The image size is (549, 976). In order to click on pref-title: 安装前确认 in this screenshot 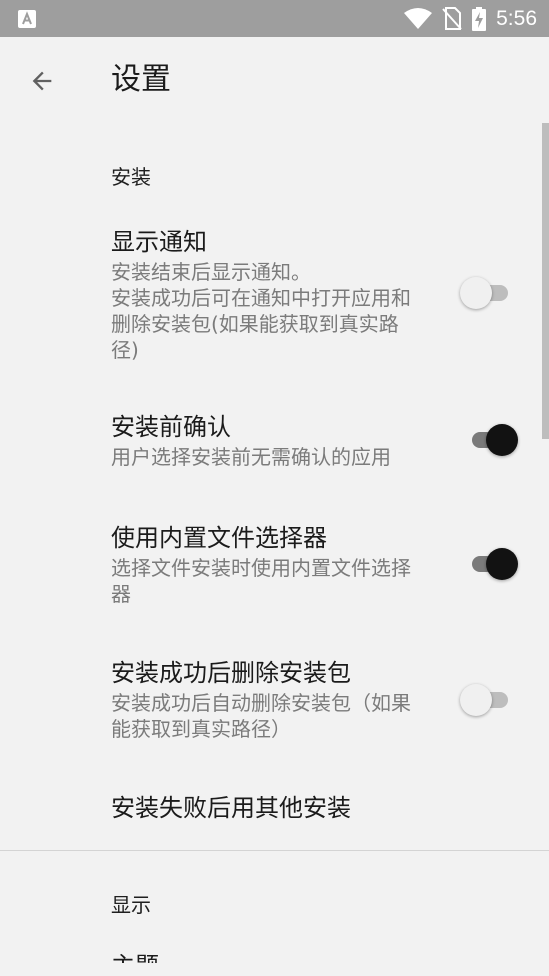, I will do `click(171, 427)`.